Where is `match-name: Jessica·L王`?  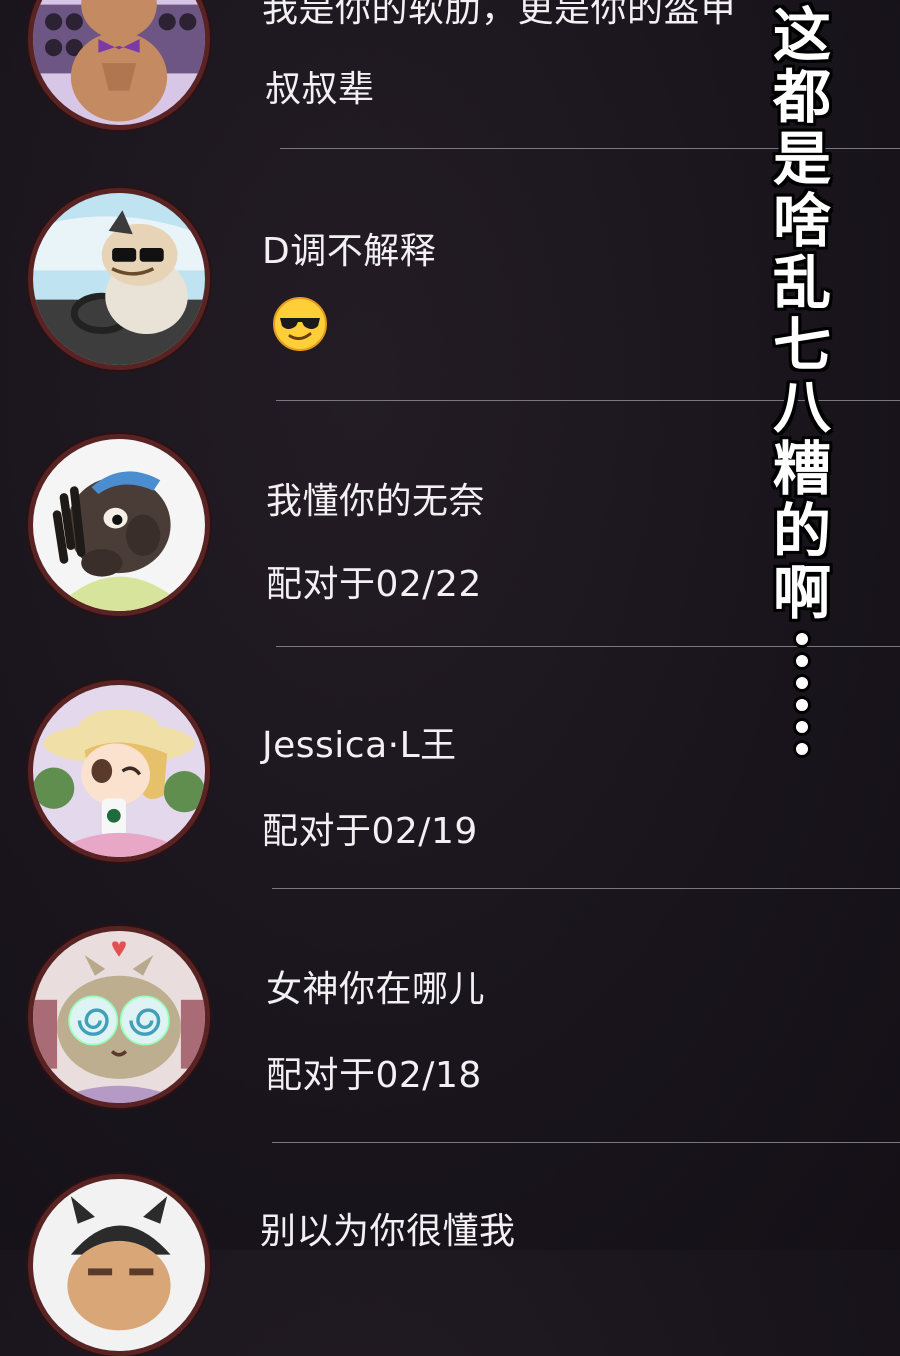 match-name: Jessica·L王 is located at coordinates (359, 745).